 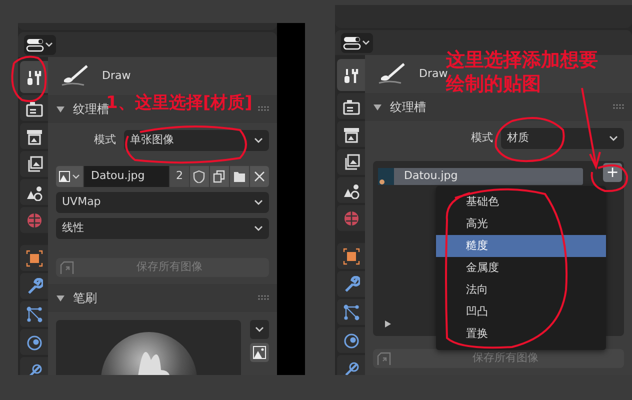 I want to click on image-button, so click(x=259, y=352).